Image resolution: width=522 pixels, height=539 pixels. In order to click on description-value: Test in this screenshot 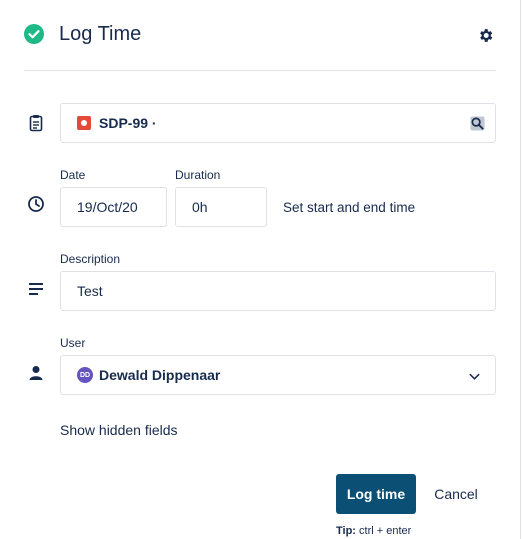, I will do `click(90, 291)`.